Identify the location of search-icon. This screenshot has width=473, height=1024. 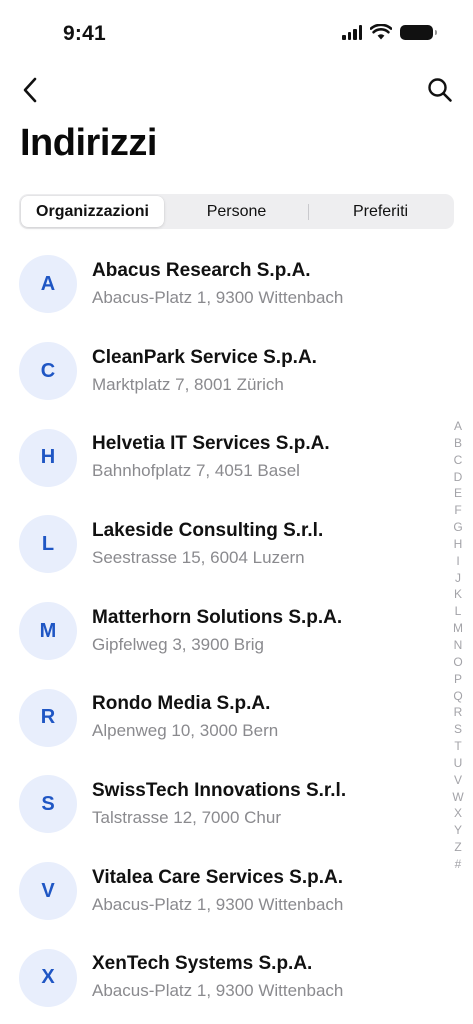
(440, 90).